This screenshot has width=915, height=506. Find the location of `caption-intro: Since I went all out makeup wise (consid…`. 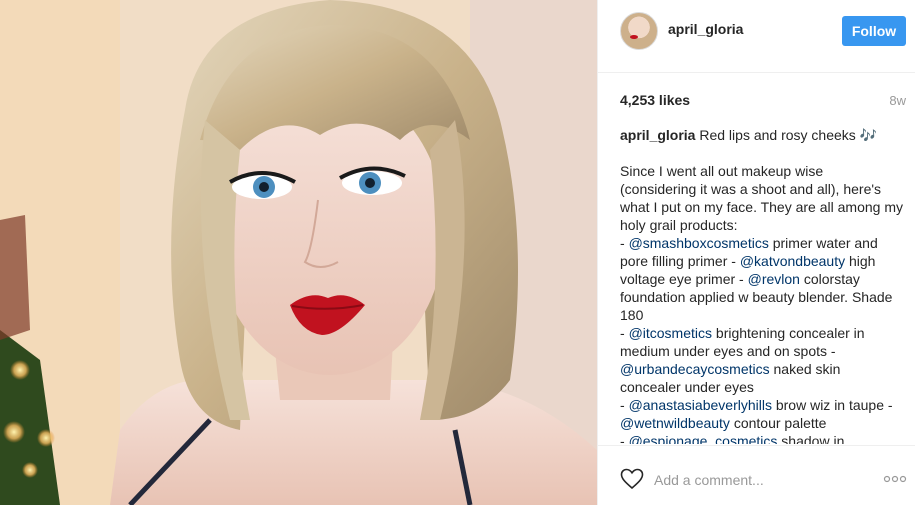

caption-intro: Since I went all out makeup wise (consid… is located at coordinates (761, 198).